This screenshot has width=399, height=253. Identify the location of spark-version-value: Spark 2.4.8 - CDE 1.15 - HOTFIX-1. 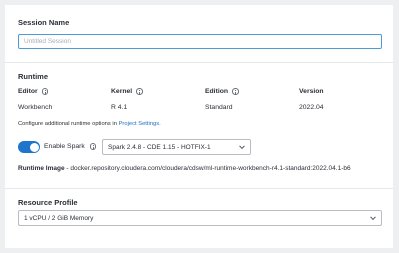
(159, 147).